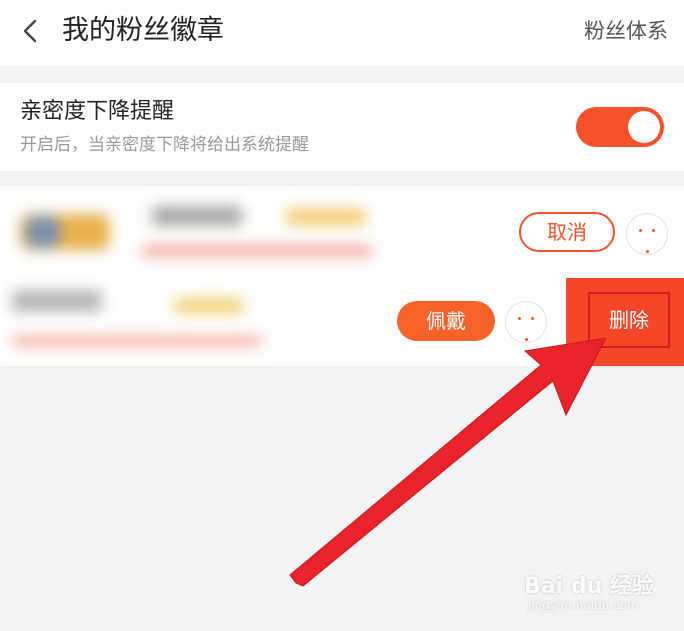  I want to click on setting-description: 开启后，当亲密度下降将给出系统提醒, so click(164, 145).